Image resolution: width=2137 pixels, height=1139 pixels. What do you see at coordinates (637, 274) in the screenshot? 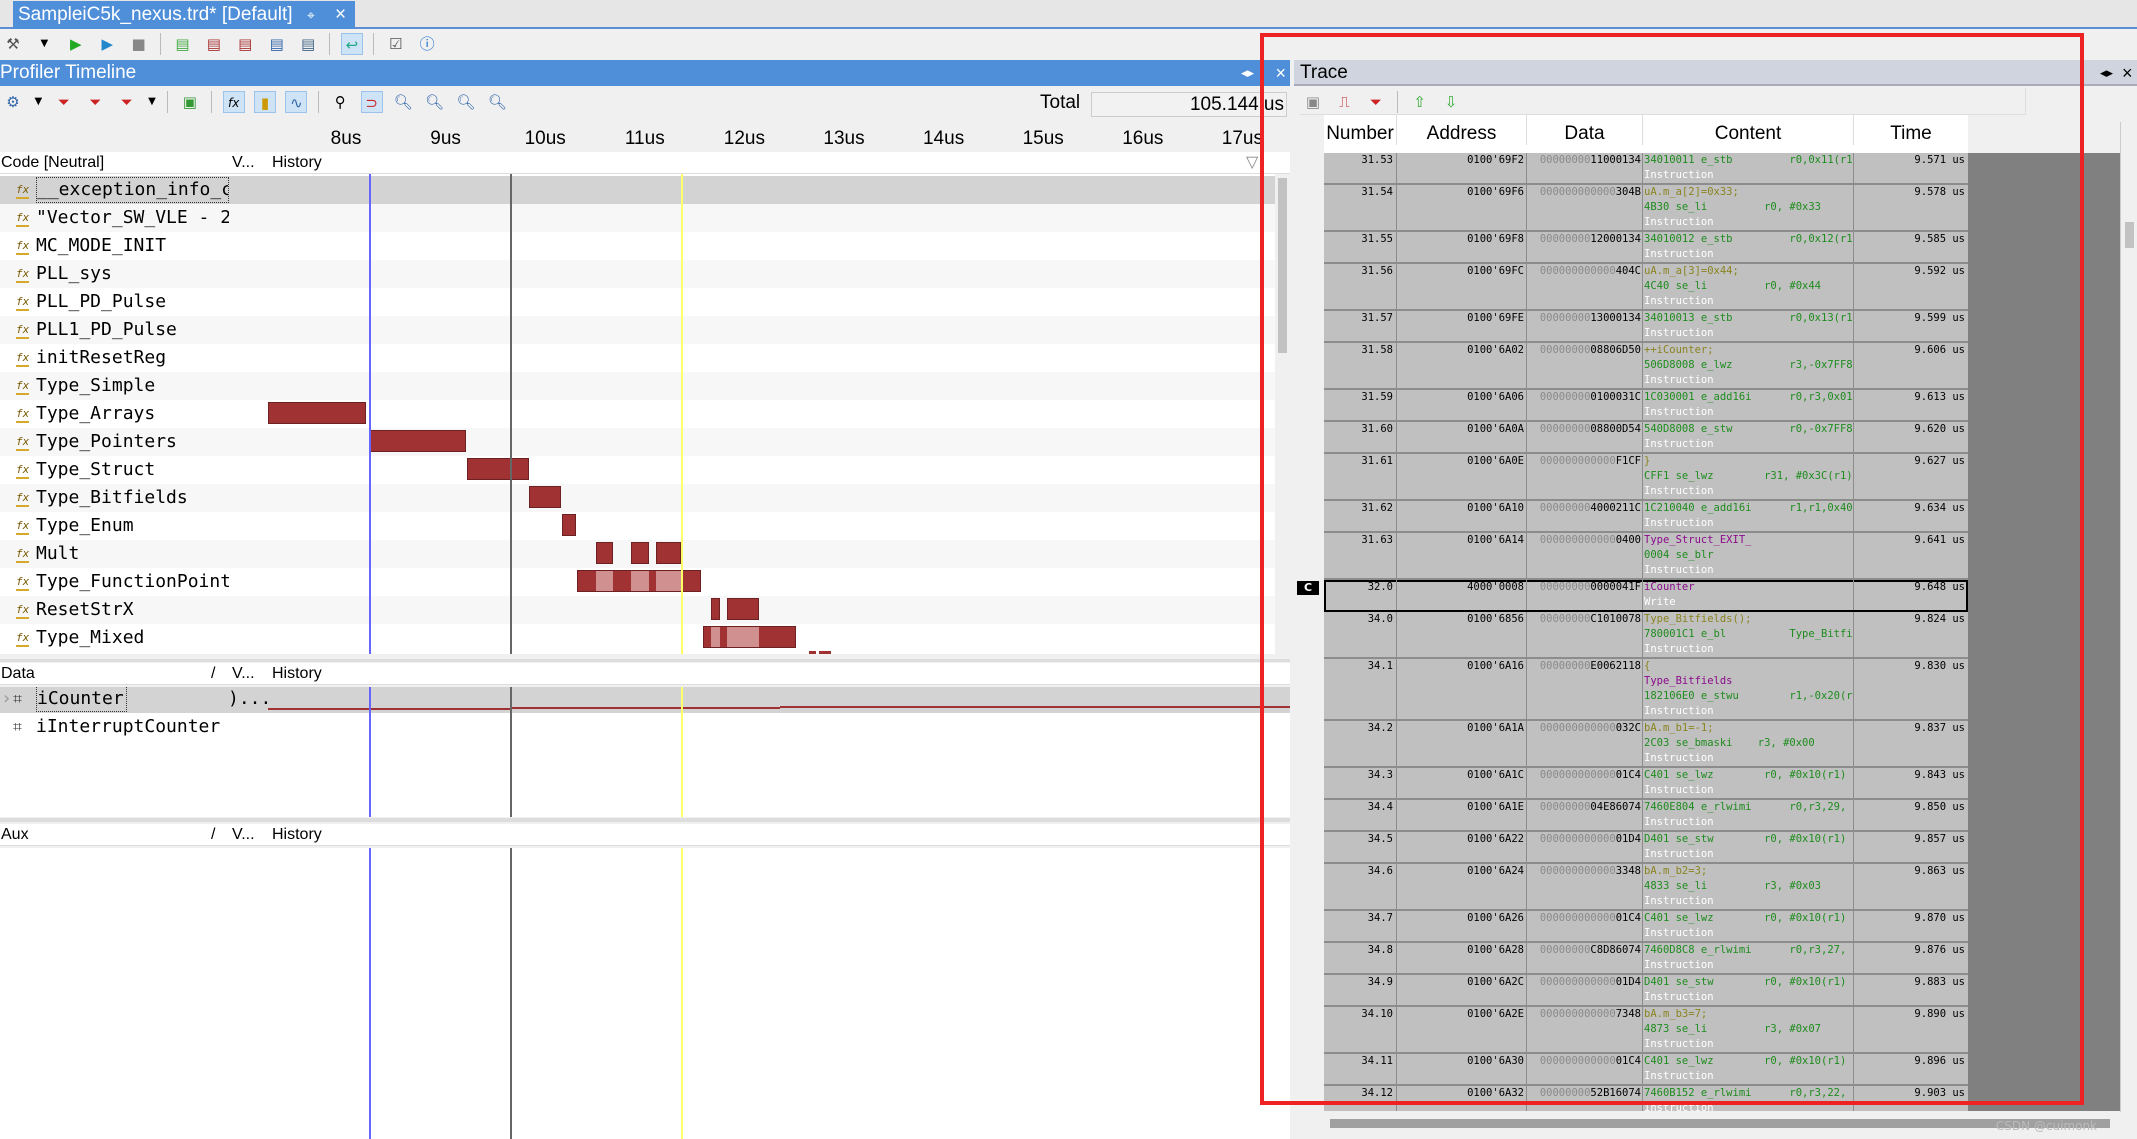
I see `code-row: fx PLL_sys` at bounding box center [637, 274].